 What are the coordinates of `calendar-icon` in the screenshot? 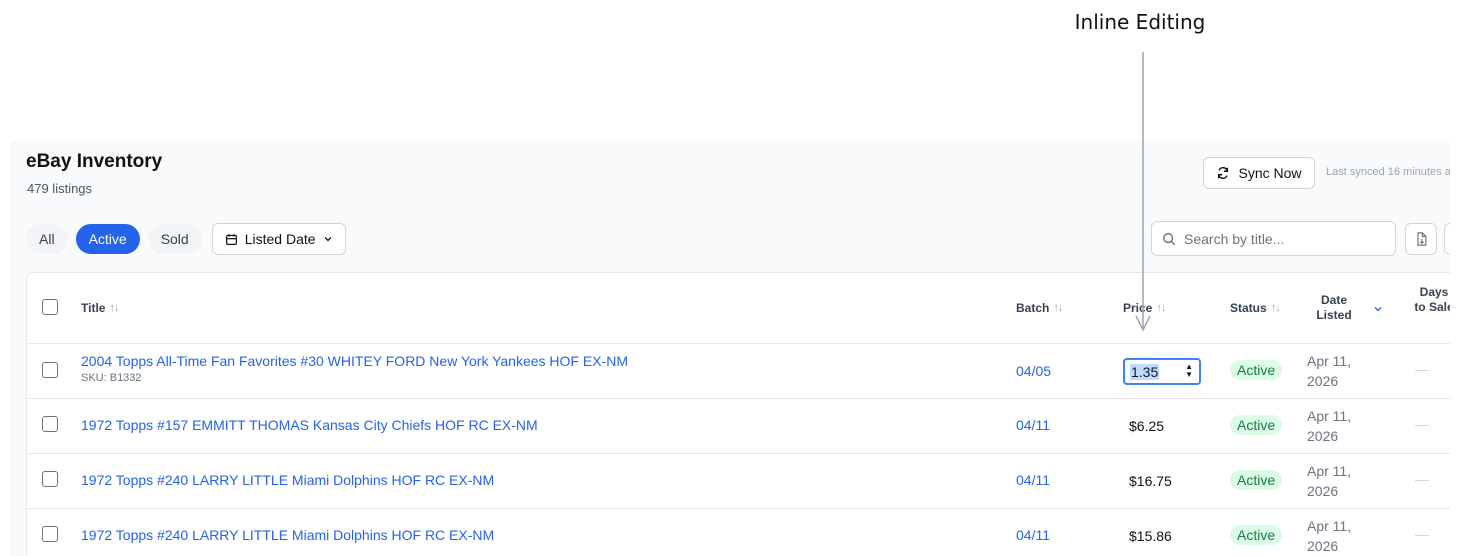 It's located at (231, 239).